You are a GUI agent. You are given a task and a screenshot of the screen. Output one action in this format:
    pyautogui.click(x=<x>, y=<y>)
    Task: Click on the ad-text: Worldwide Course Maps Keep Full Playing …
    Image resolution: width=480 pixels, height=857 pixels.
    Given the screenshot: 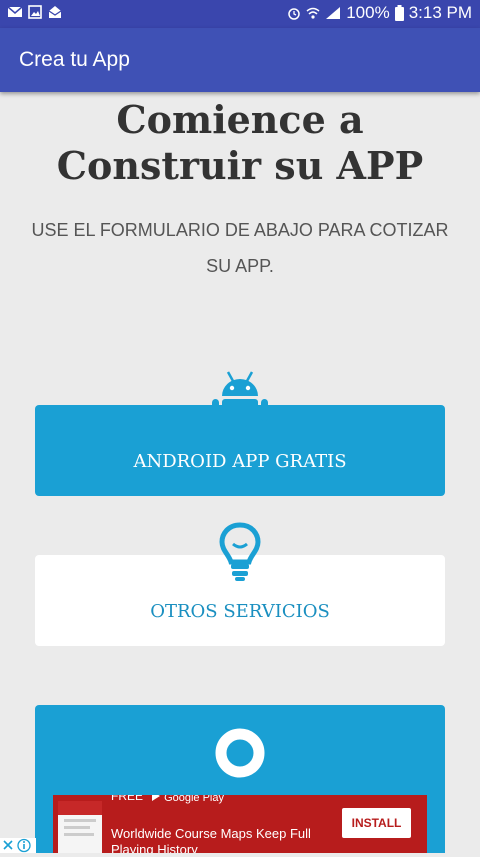 What is the action you would take?
    pyautogui.click(x=211, y=839)
    